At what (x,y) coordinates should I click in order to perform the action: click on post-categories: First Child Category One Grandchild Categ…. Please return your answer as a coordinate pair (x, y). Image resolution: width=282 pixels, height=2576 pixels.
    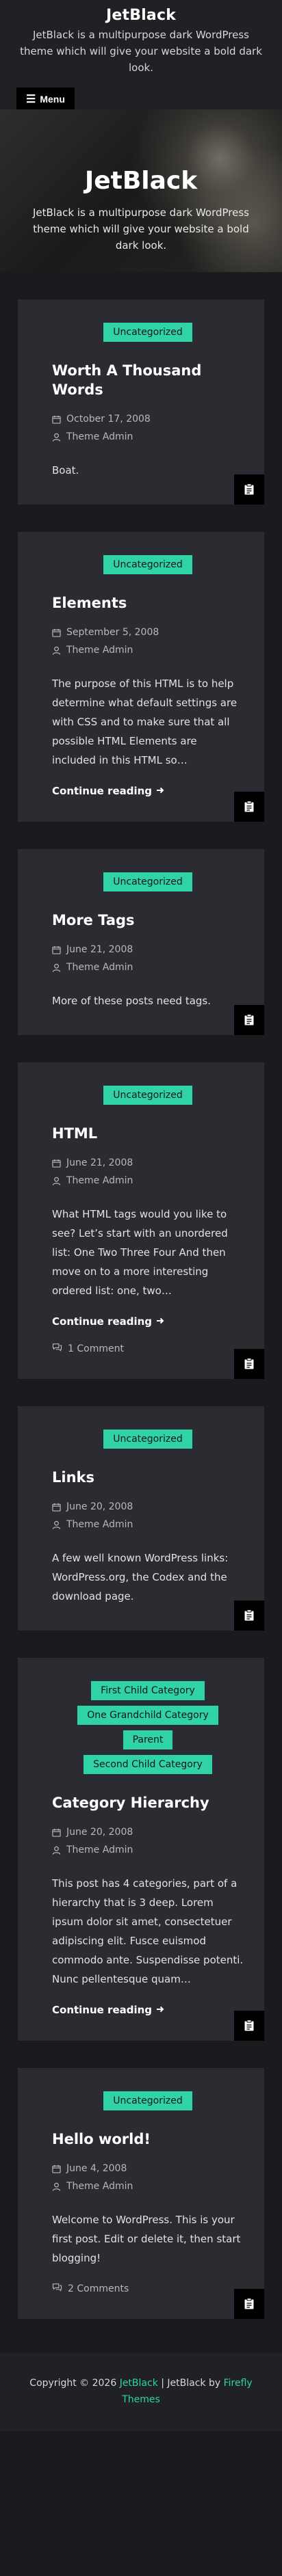
    Looking at the image, I should click on (148, 1727).